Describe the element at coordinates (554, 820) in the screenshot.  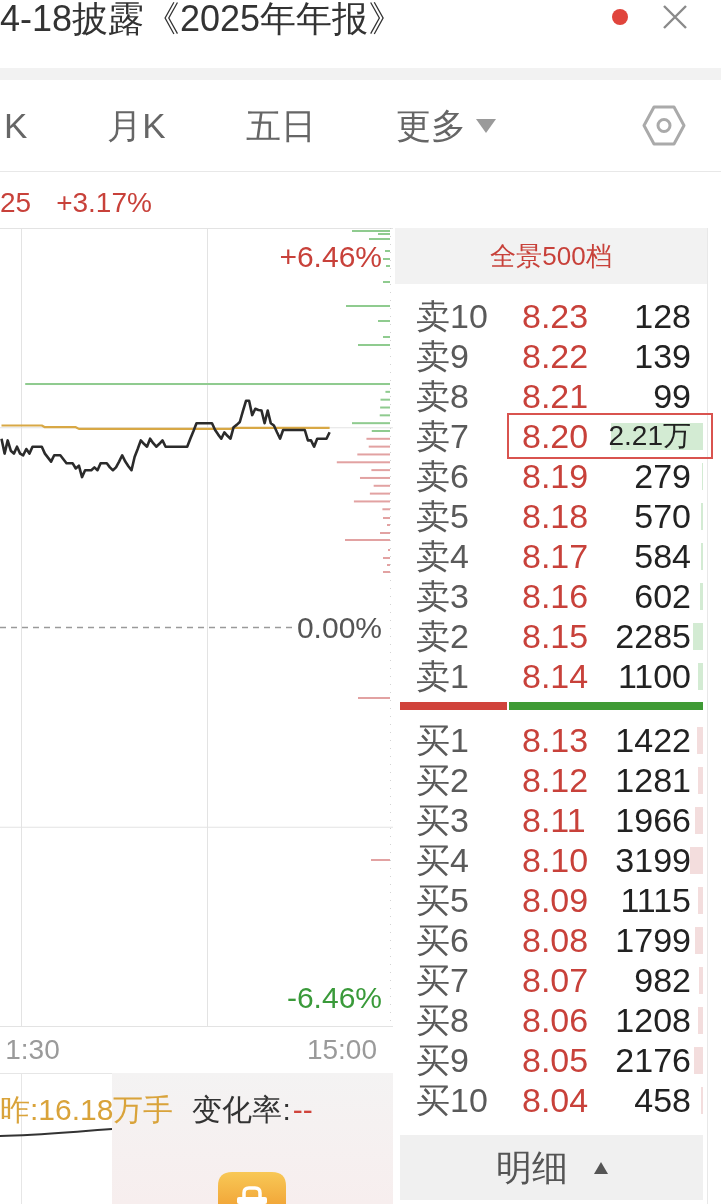
I see `bid-price: 8.11` at that location.